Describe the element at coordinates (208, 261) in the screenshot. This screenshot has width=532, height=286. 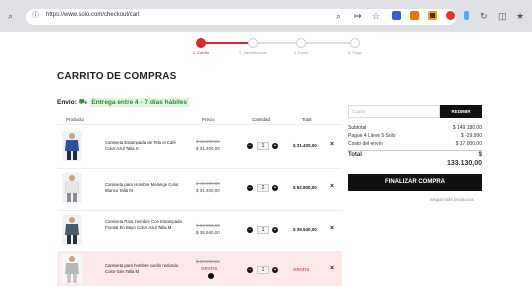
I see `original-price: $ 29.990,00` at that location.